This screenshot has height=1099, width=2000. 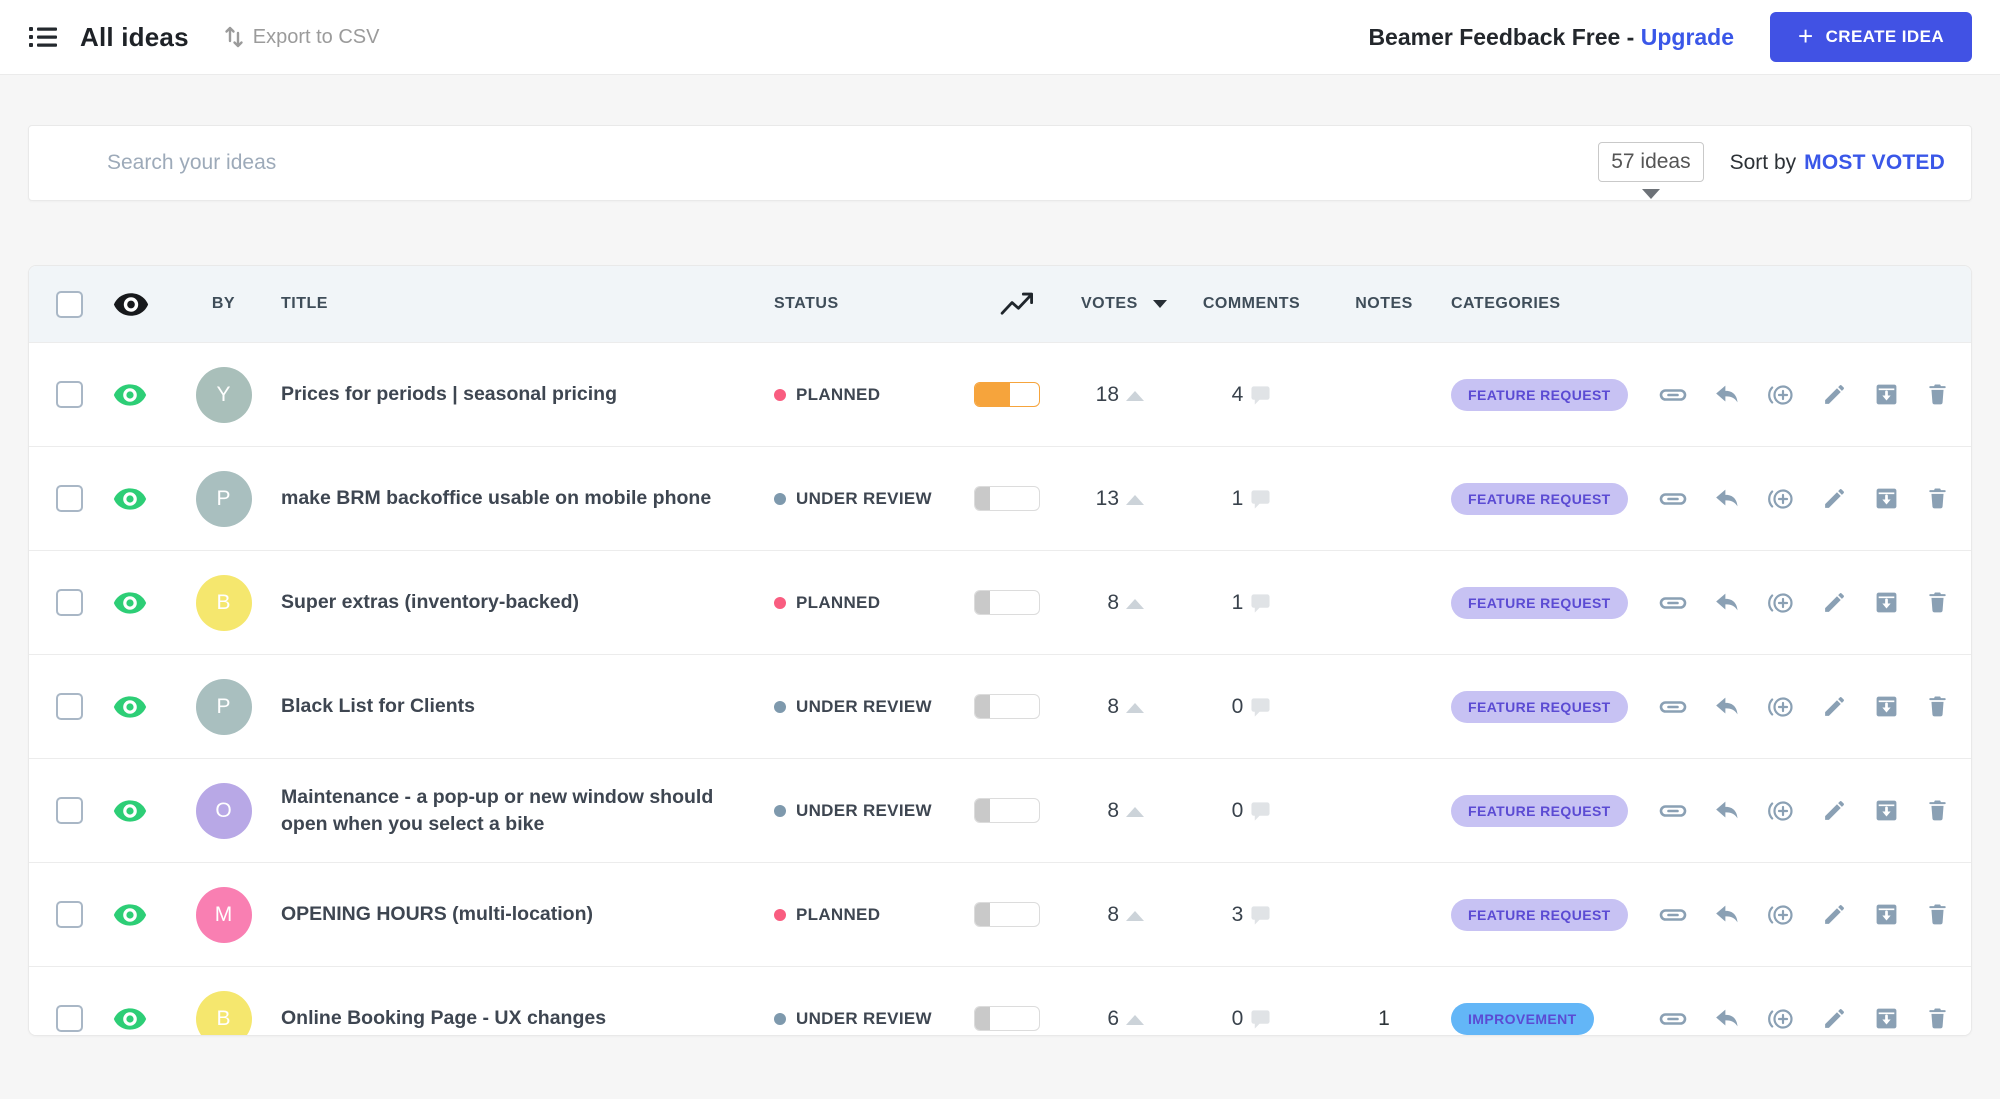 What do you see at coordinates (69, 304) in the screenshot?
I see `select-all-checkbox` at bounding box center [69, 304].